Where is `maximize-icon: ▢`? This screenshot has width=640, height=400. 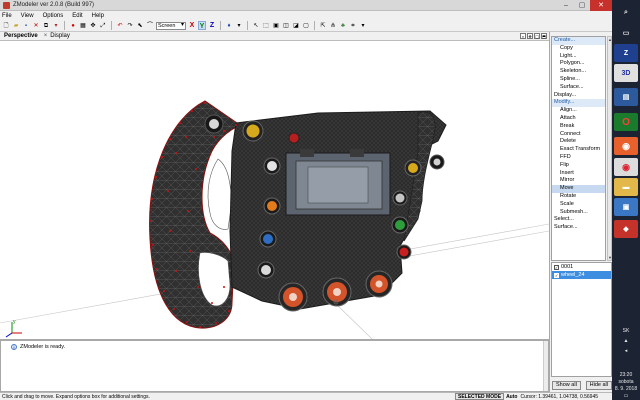
maximize-icon: ▢ is located at coordinates (582, 5).